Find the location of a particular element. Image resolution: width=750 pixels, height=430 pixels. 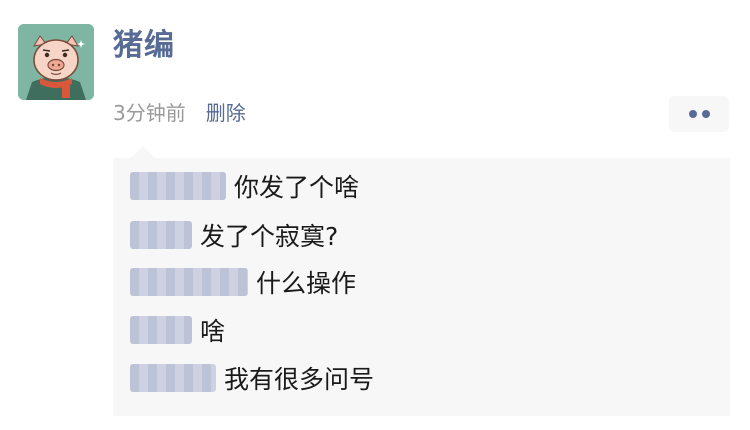

comment-text: 啥 is located at coordinates (213, 331).